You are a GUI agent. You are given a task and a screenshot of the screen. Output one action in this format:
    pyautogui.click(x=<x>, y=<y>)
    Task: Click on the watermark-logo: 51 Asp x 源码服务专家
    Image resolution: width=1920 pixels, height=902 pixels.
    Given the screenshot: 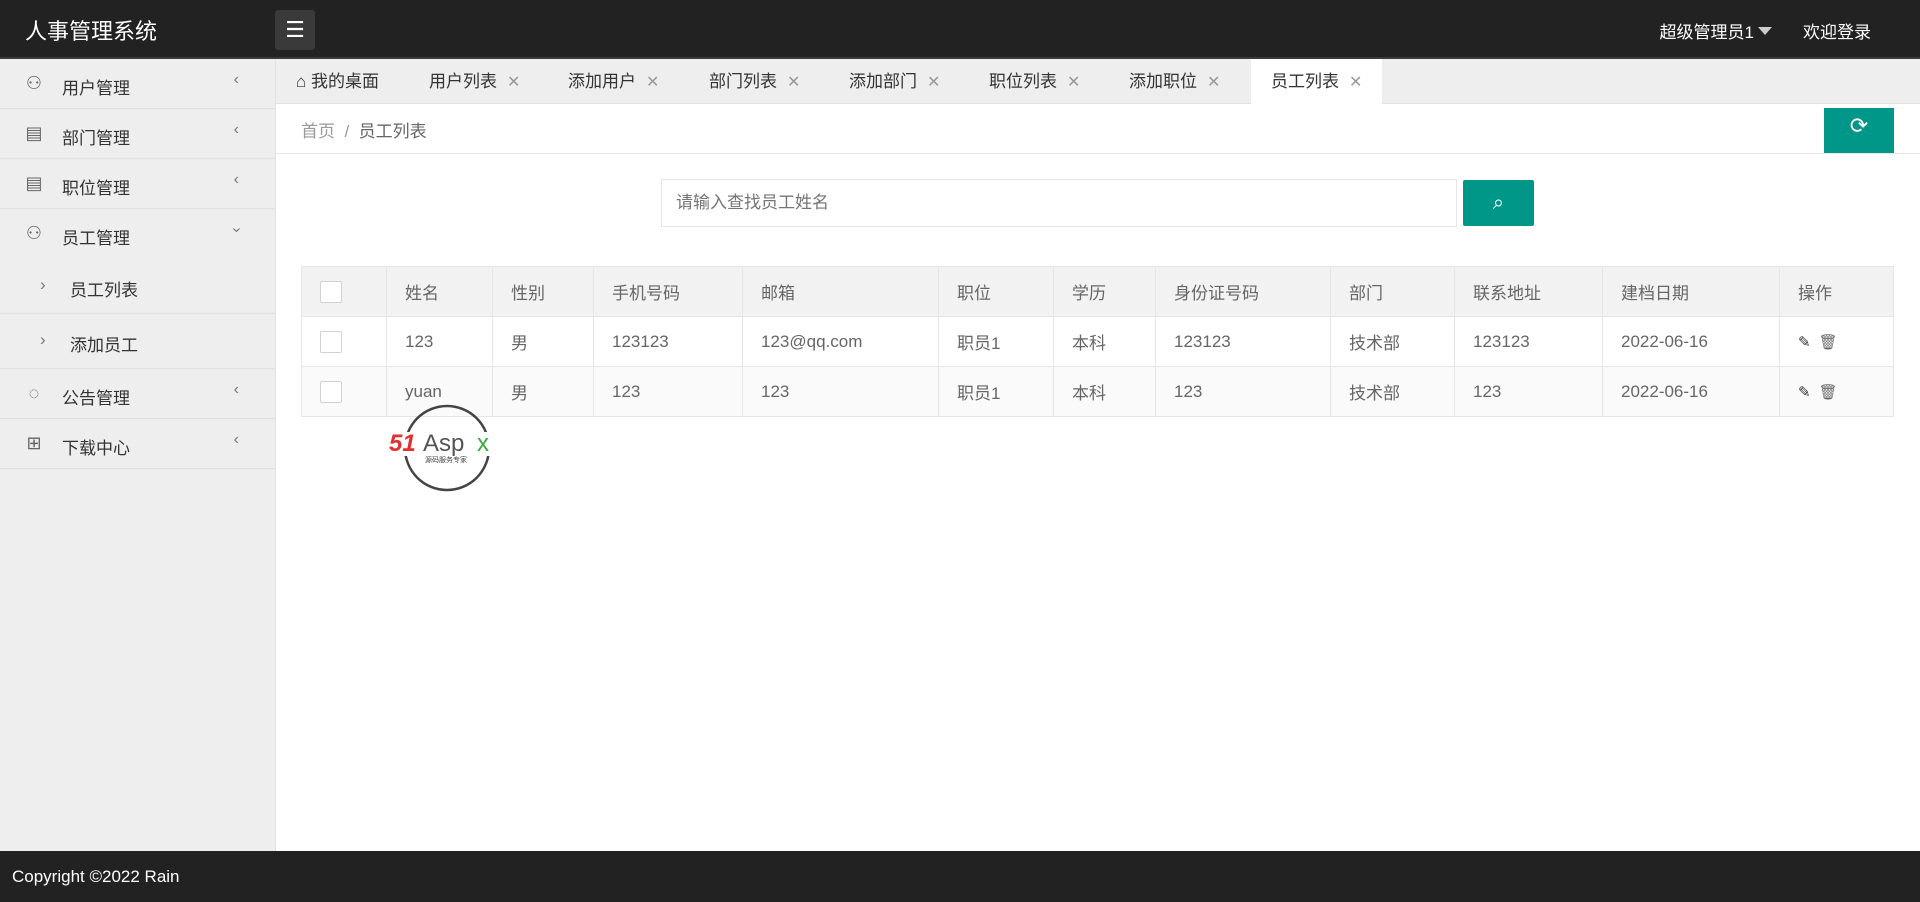 What is the action you would take?
    pyautogui.click(x=448, y=448)
    